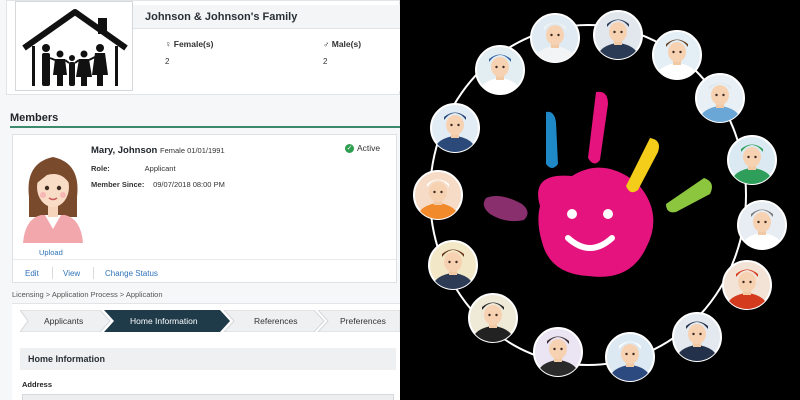 The height and width of the screenshot is (400, 800). I want to click on member-role-row: Role: Applicant, so click(133, 168).